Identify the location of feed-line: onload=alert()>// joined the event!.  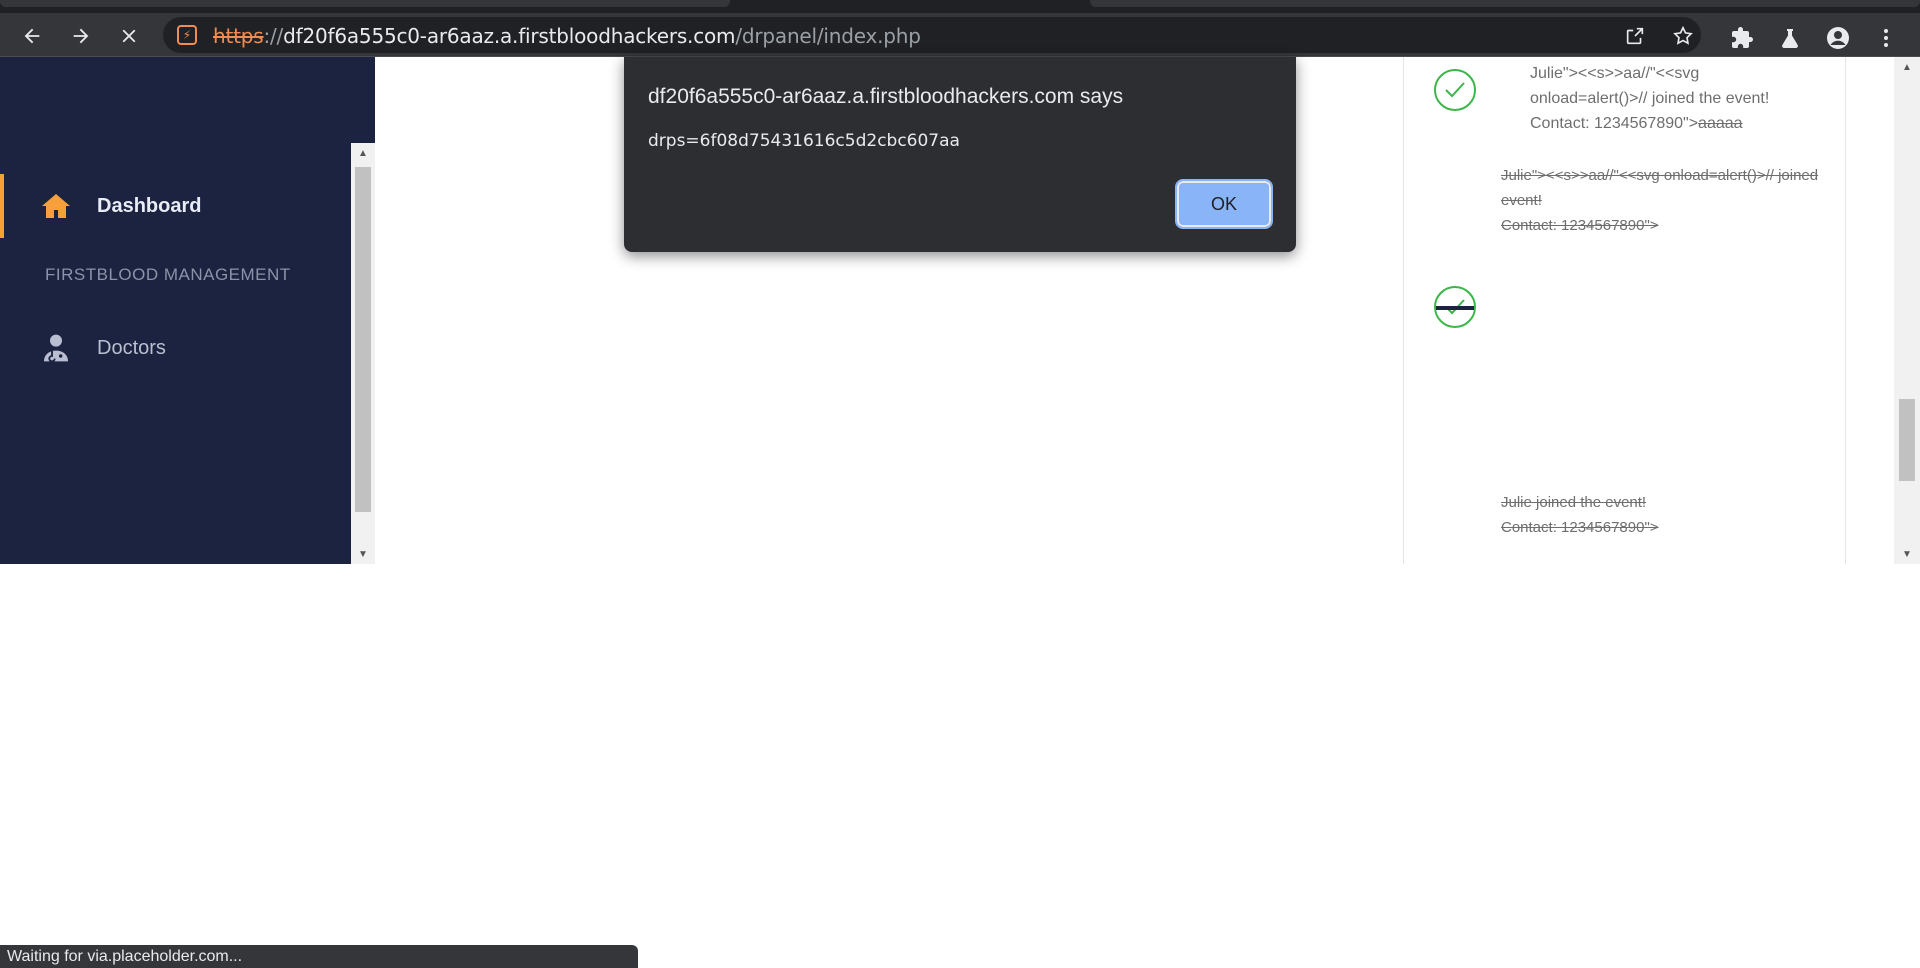
(1650, 98).